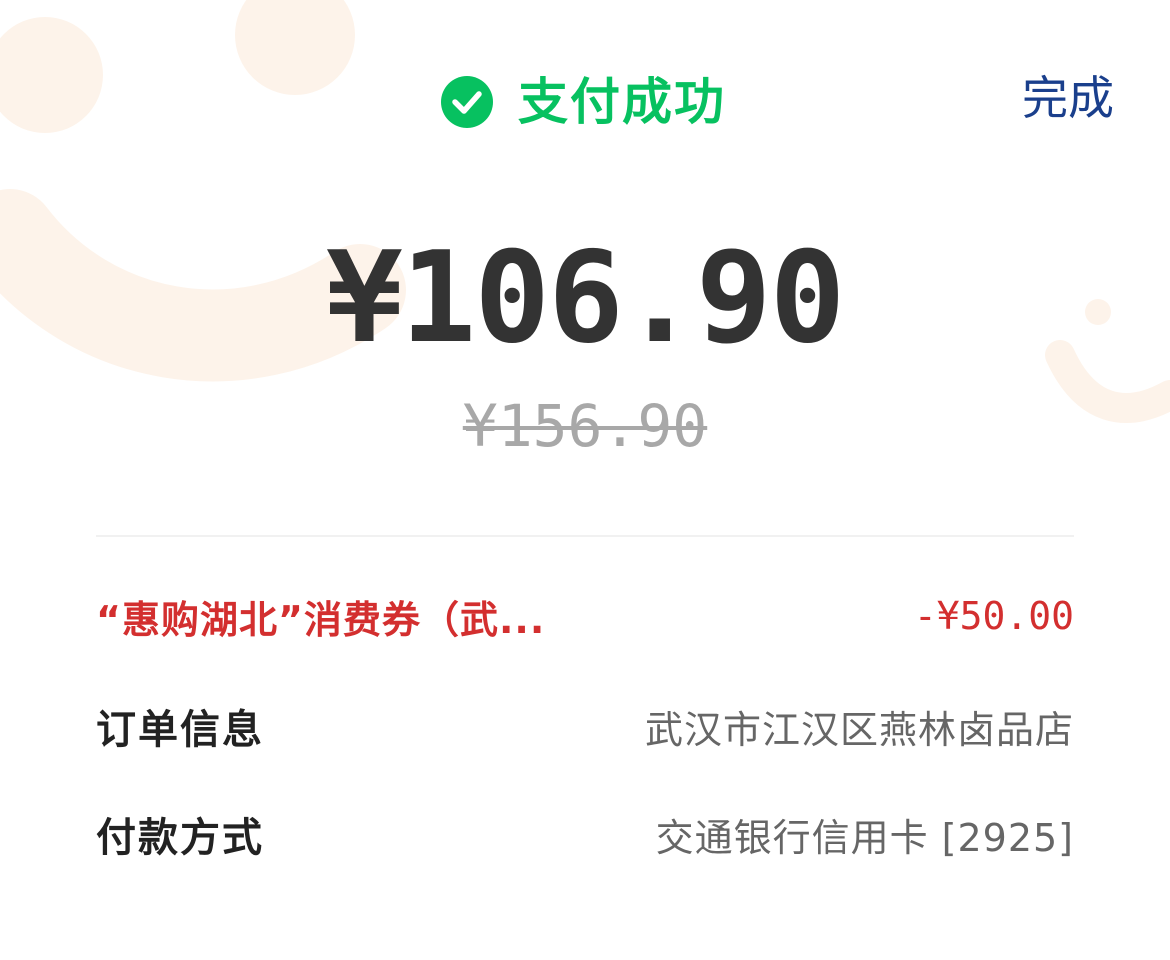 The width and height of the screenshot is (1170, 960). Describe the element at coordinates (1068, 98) in the screenshot. I see `done-button: 完成` at that location.